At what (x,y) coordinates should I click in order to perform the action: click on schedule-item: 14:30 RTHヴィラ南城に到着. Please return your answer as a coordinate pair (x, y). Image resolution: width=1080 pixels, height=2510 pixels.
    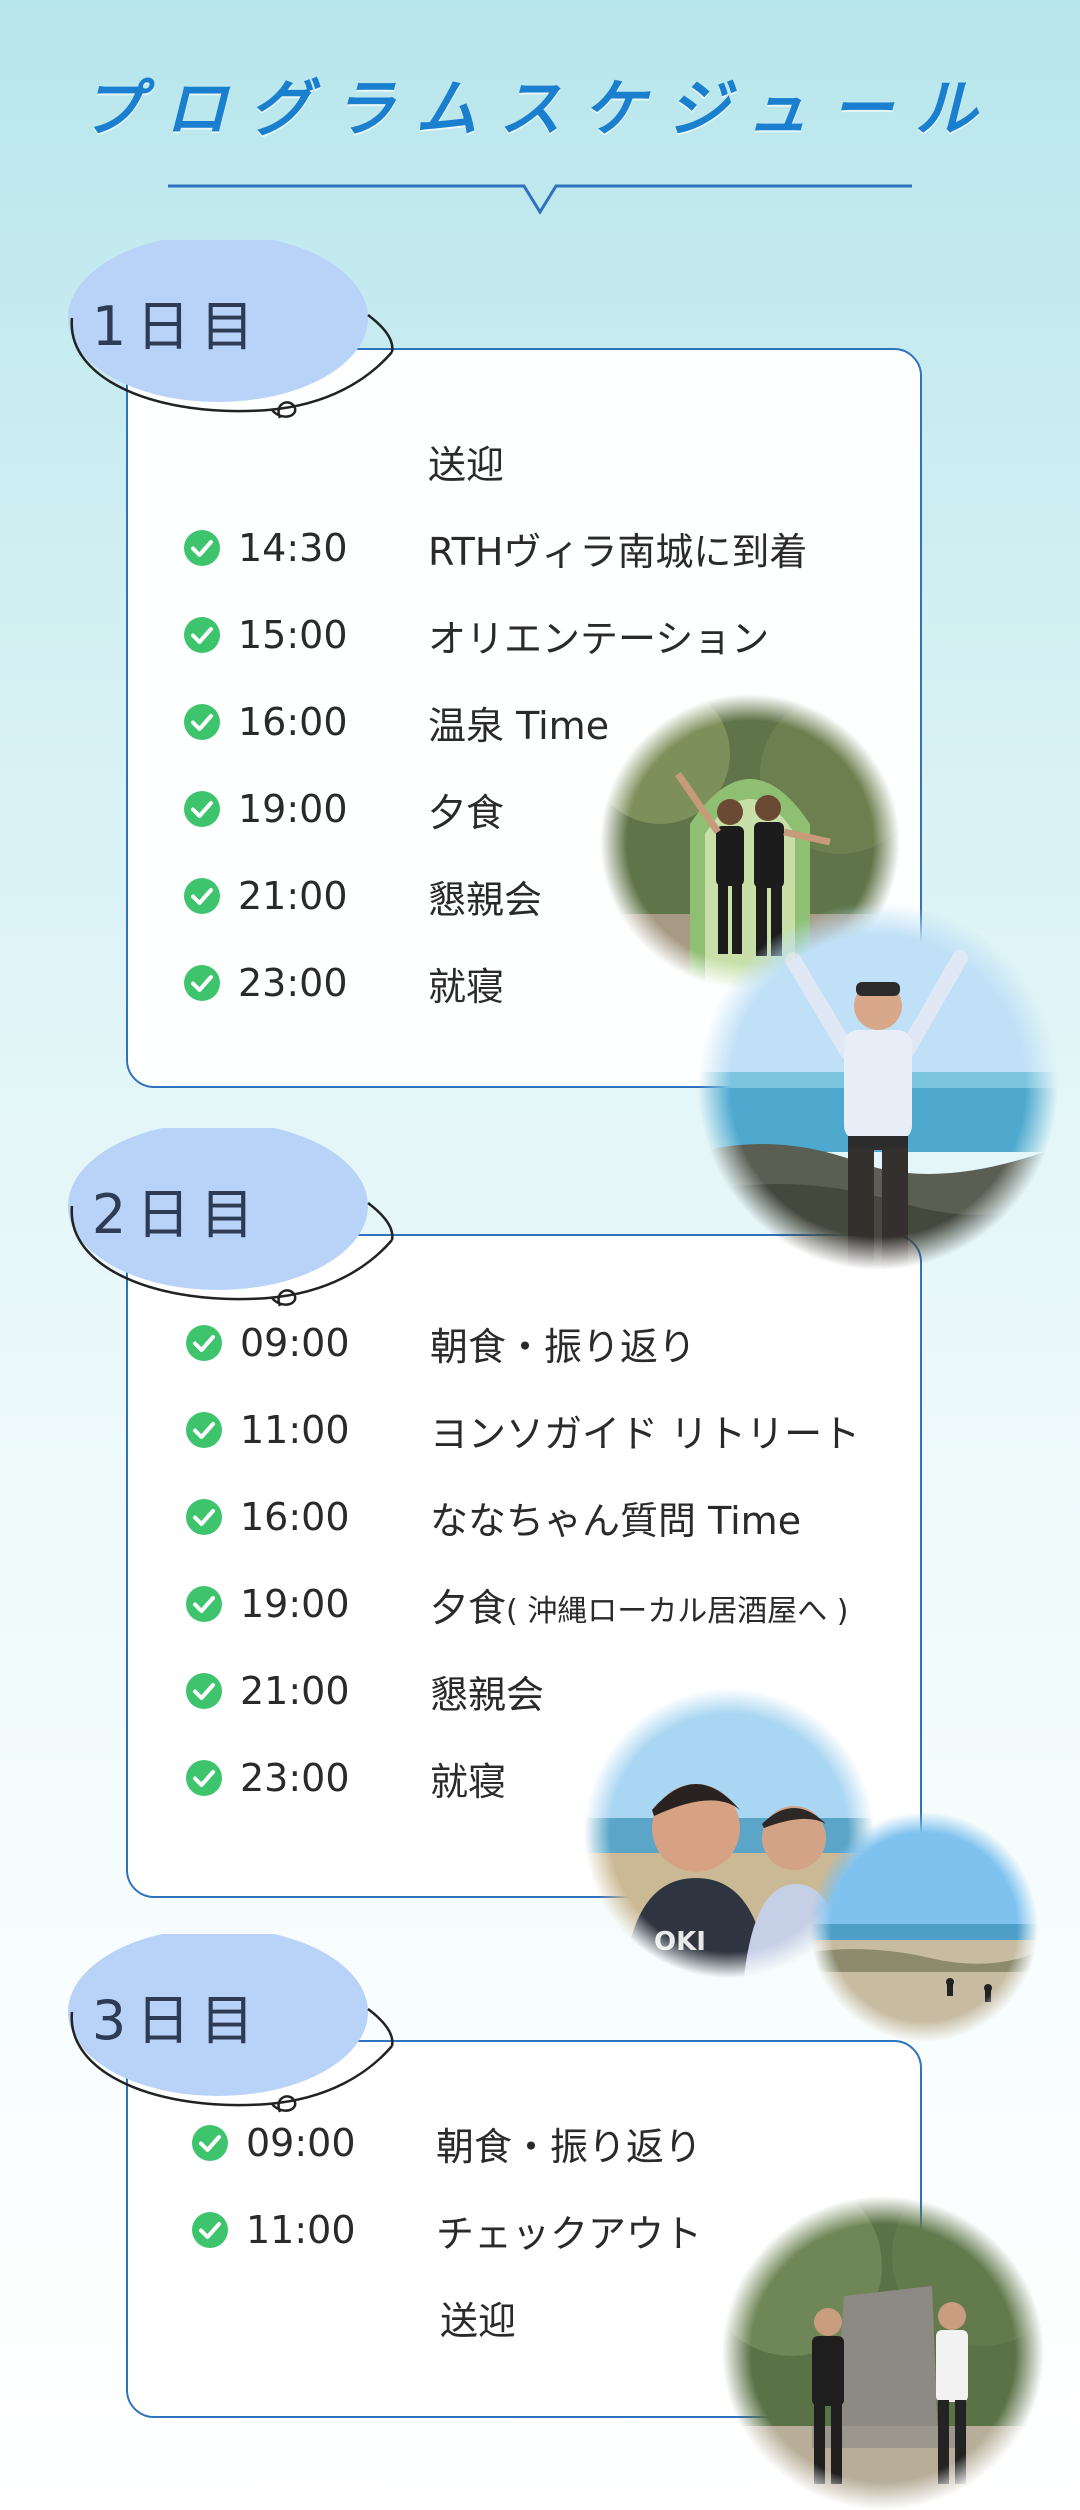
    Looking at the image, I should click on (495, 548).